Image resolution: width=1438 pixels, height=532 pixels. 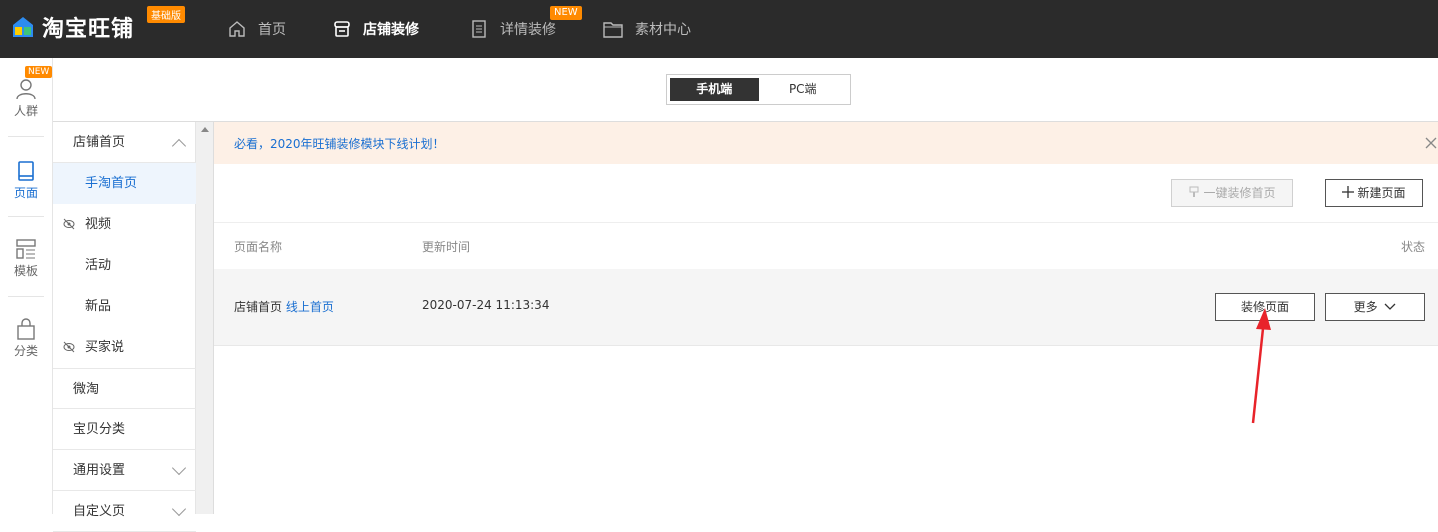 I want to click on annotation-arrow-icon, so click(x=1261, y=366).